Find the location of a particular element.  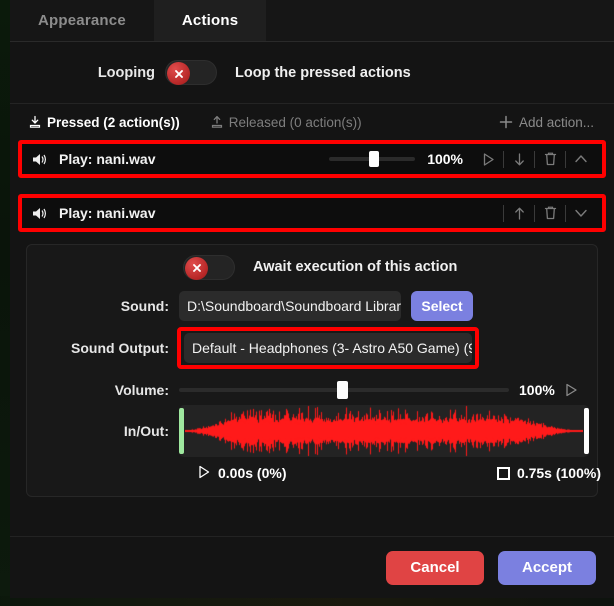

inout-end: 0.75s (100%) is located at coordinates (548, 473).